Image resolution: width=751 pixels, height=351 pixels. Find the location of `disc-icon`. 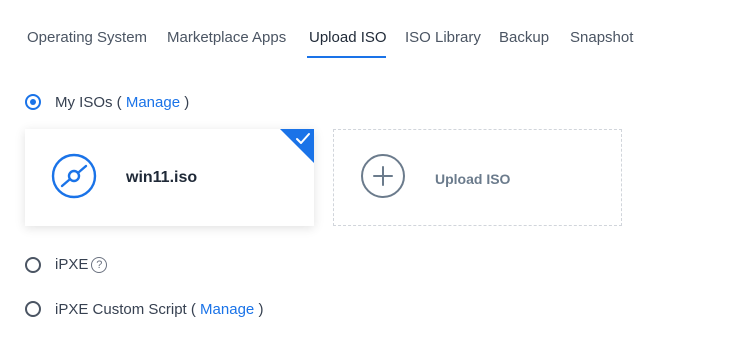

disc-icon is located at coordinates (74, 176).